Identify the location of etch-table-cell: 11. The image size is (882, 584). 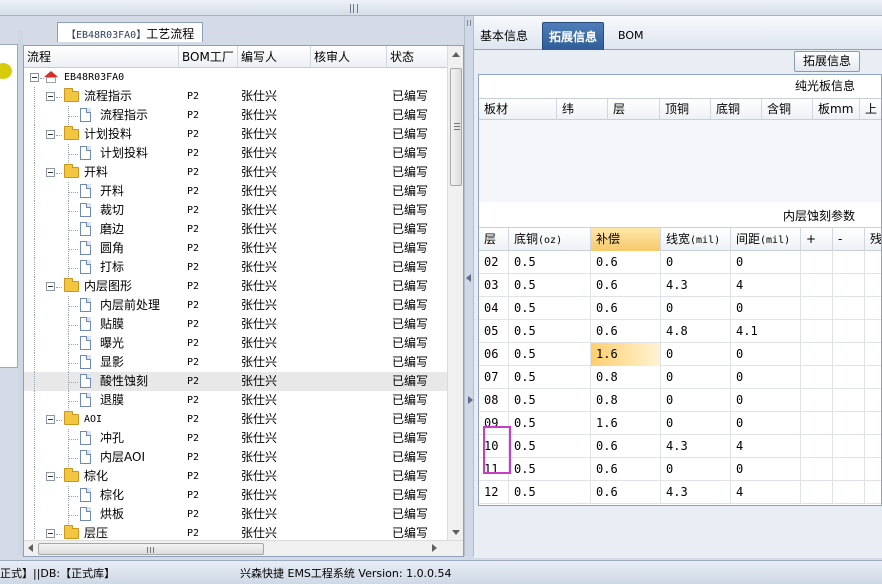
(494, 469).